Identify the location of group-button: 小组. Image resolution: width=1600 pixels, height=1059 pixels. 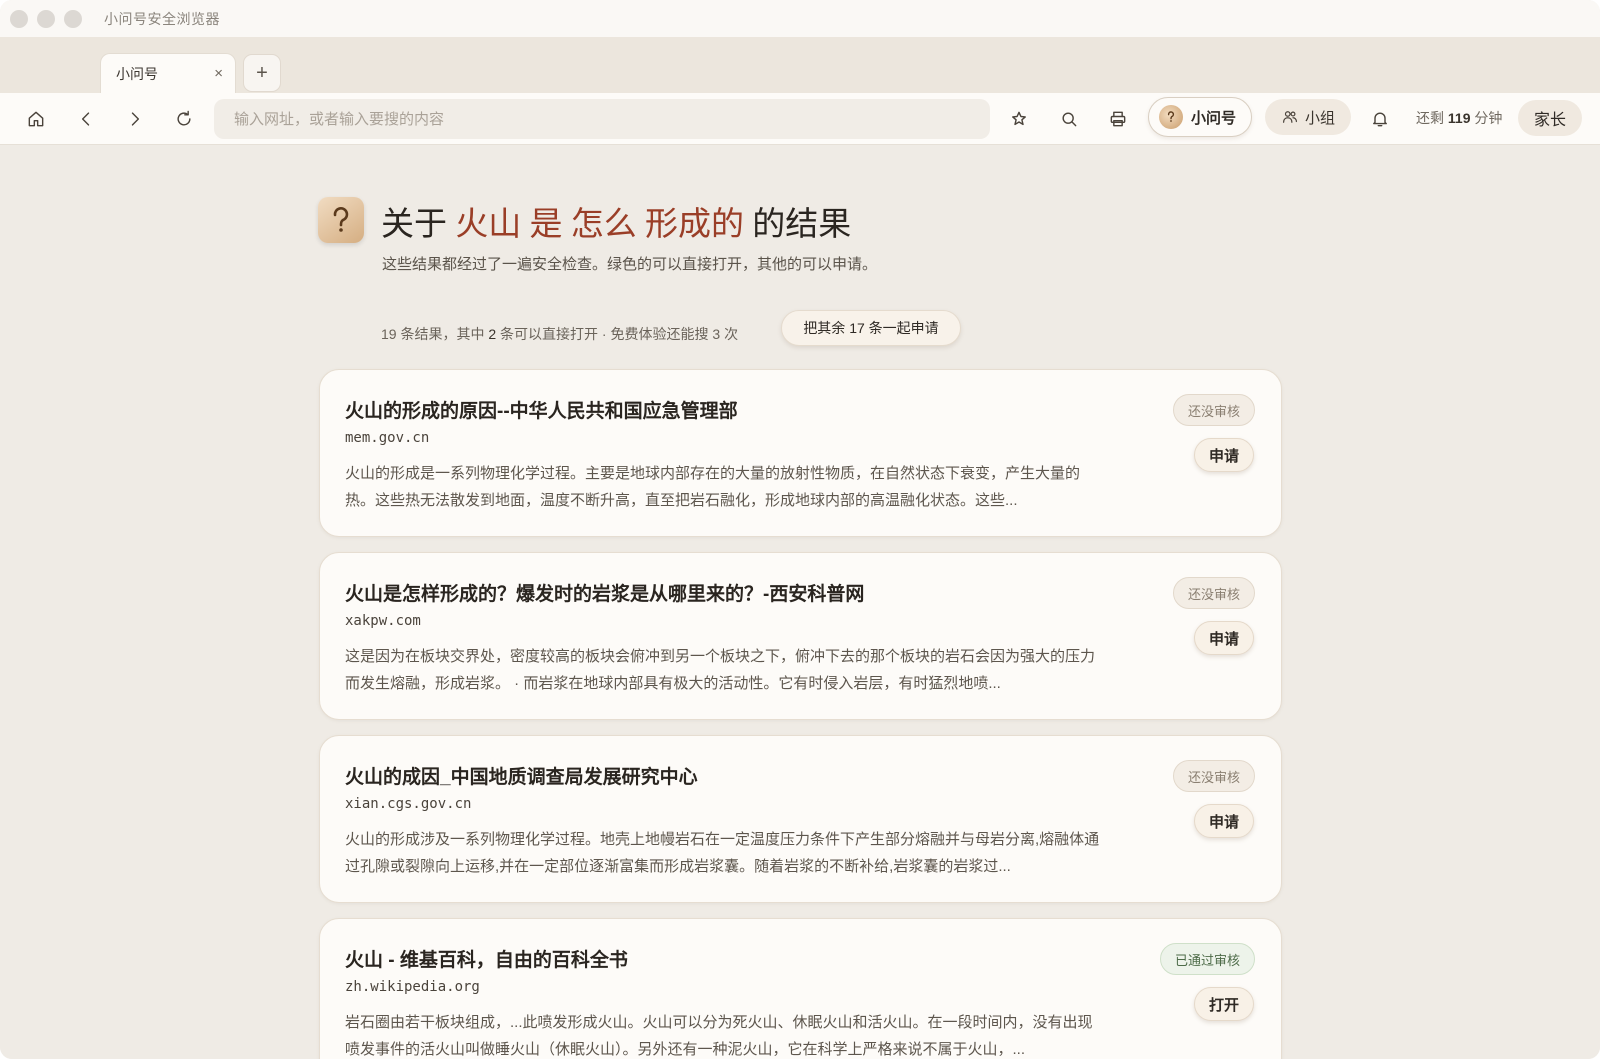
(1308, 117).